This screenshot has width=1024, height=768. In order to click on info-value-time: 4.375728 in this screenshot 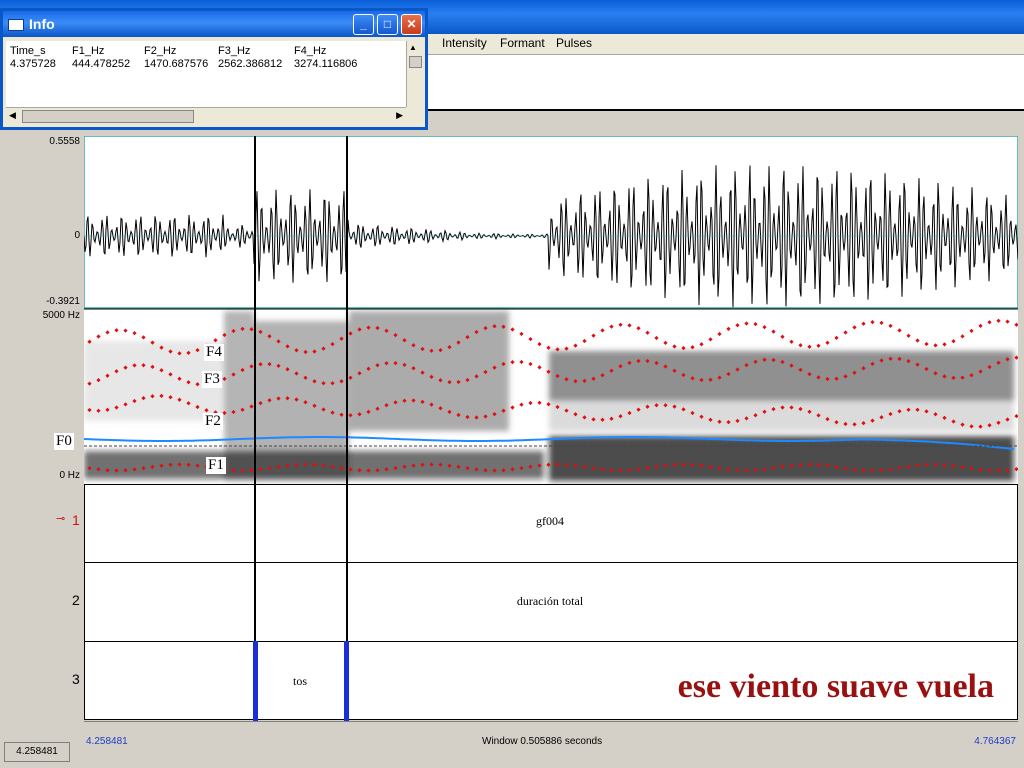, I will do `click(33, 64)`.